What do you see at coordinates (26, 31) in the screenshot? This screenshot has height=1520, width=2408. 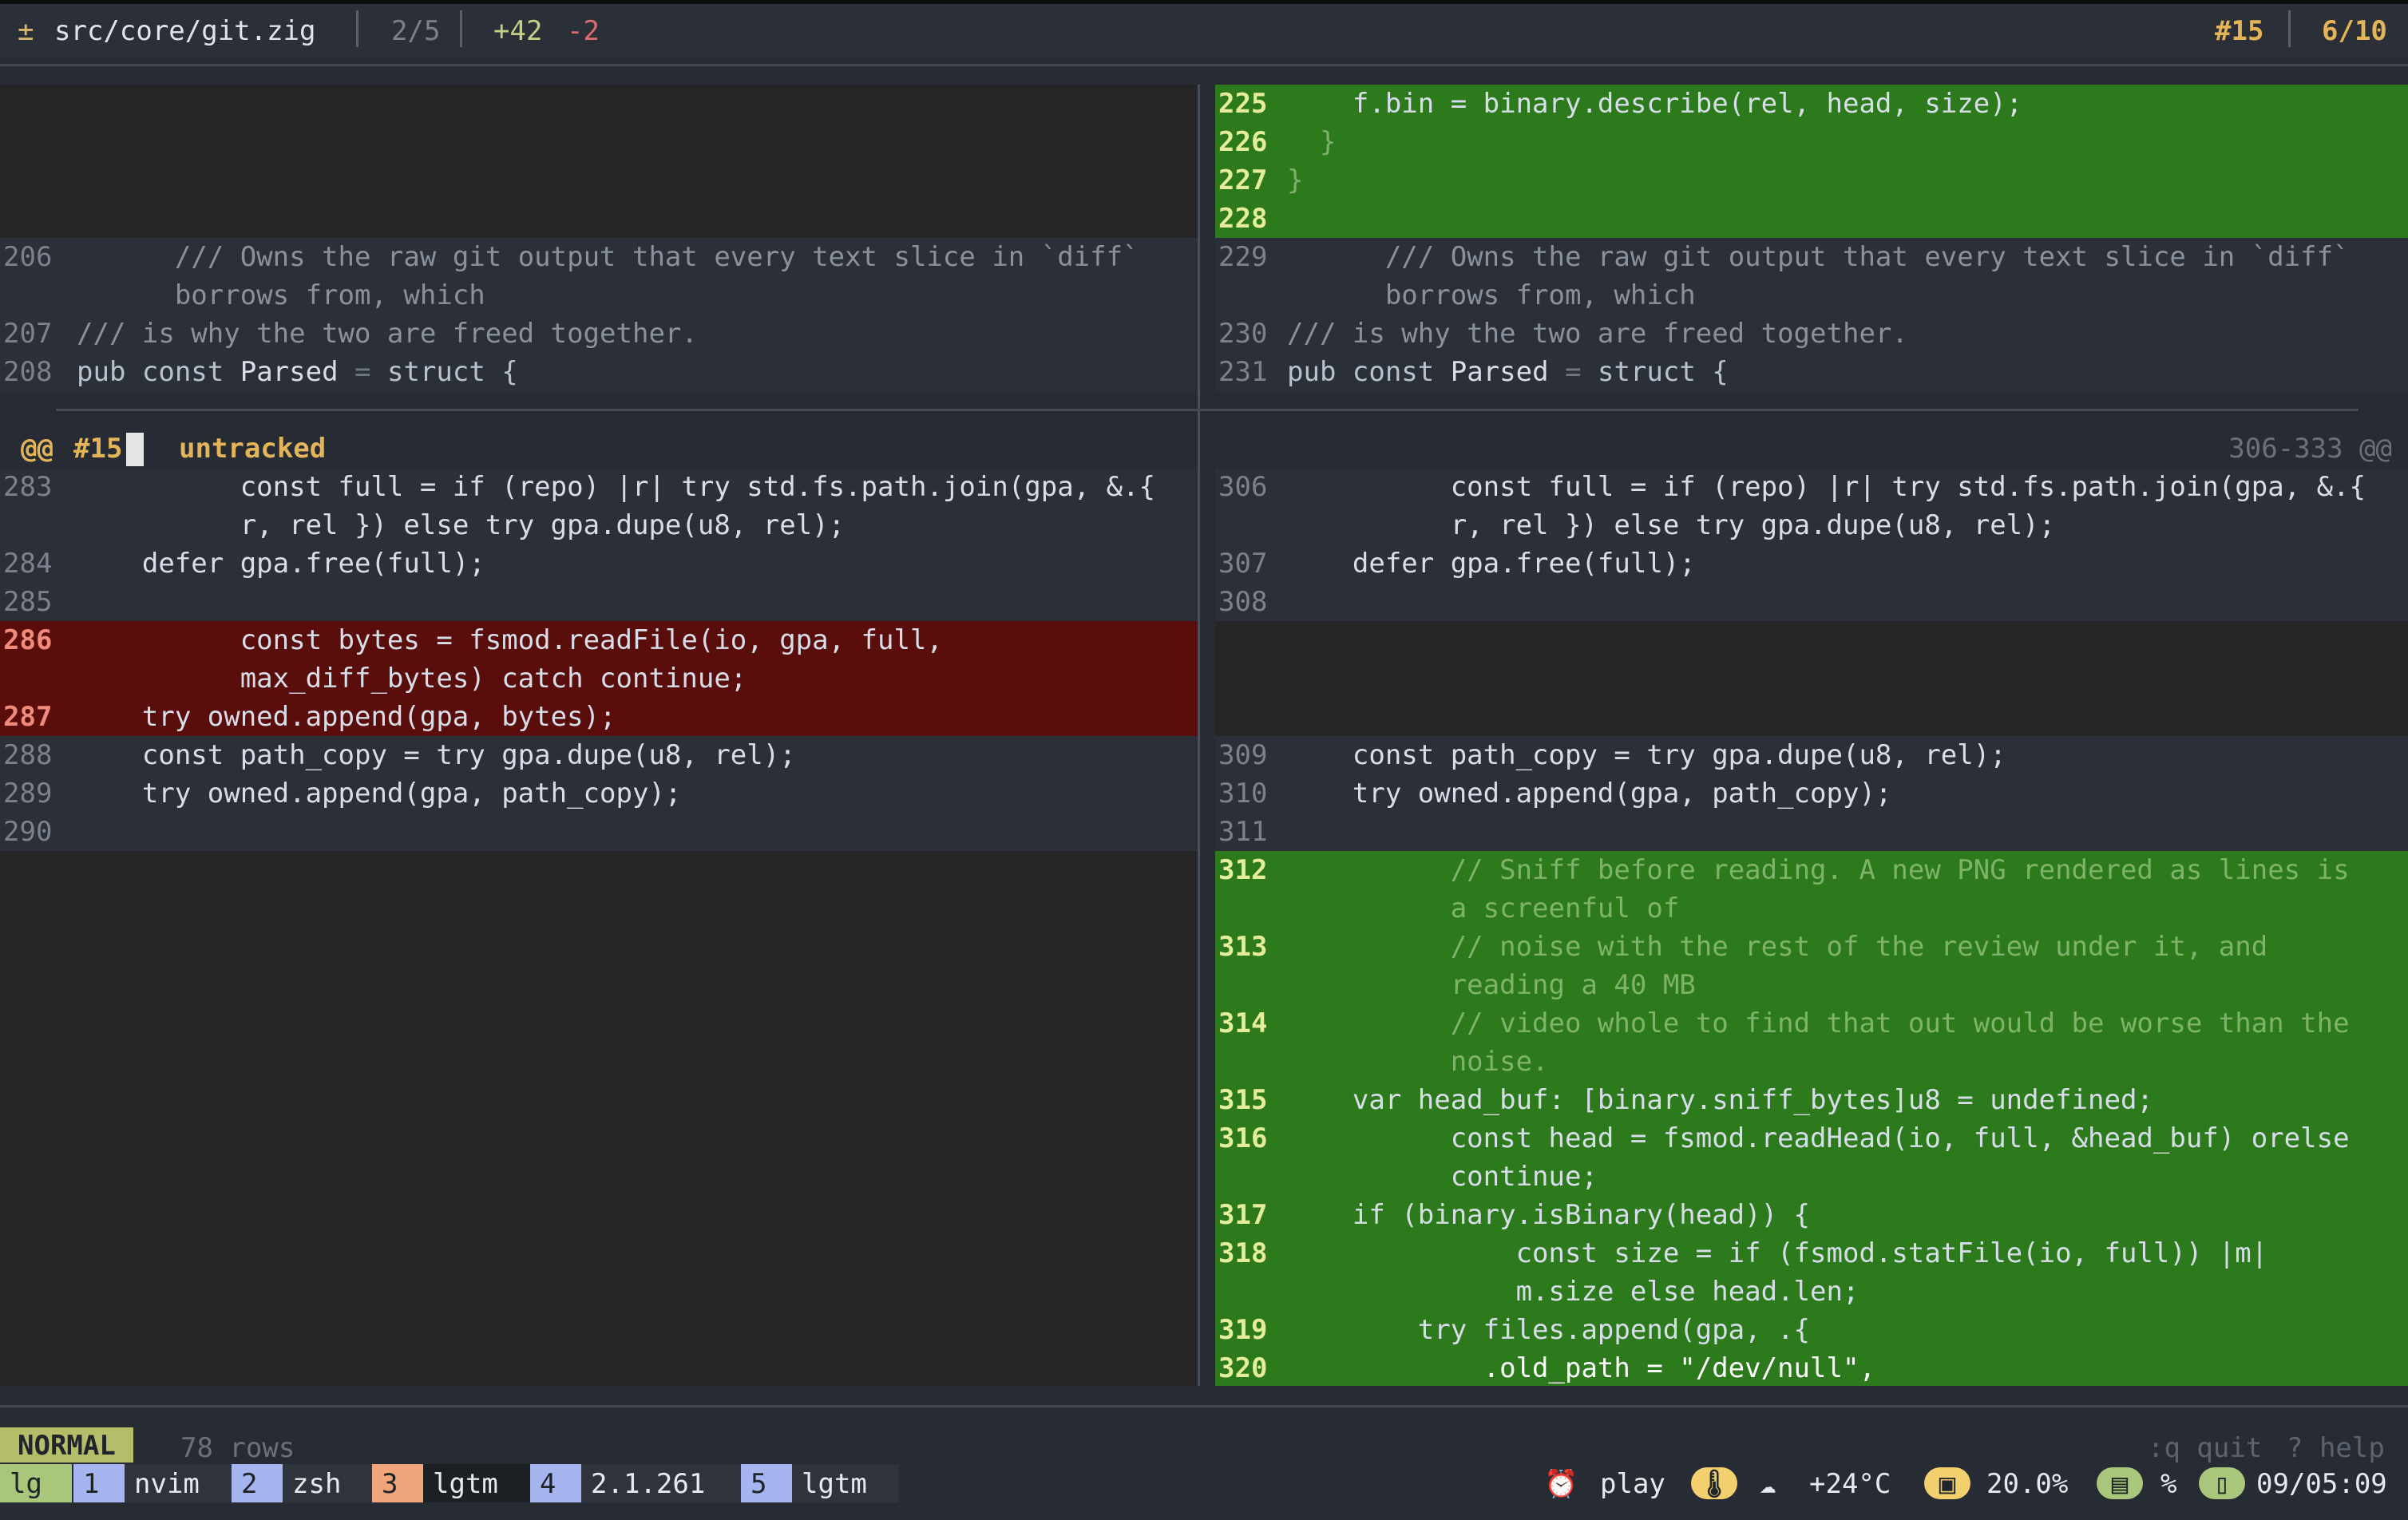 I see `file-diff-icon: ±` at bounding box center [26, 31].